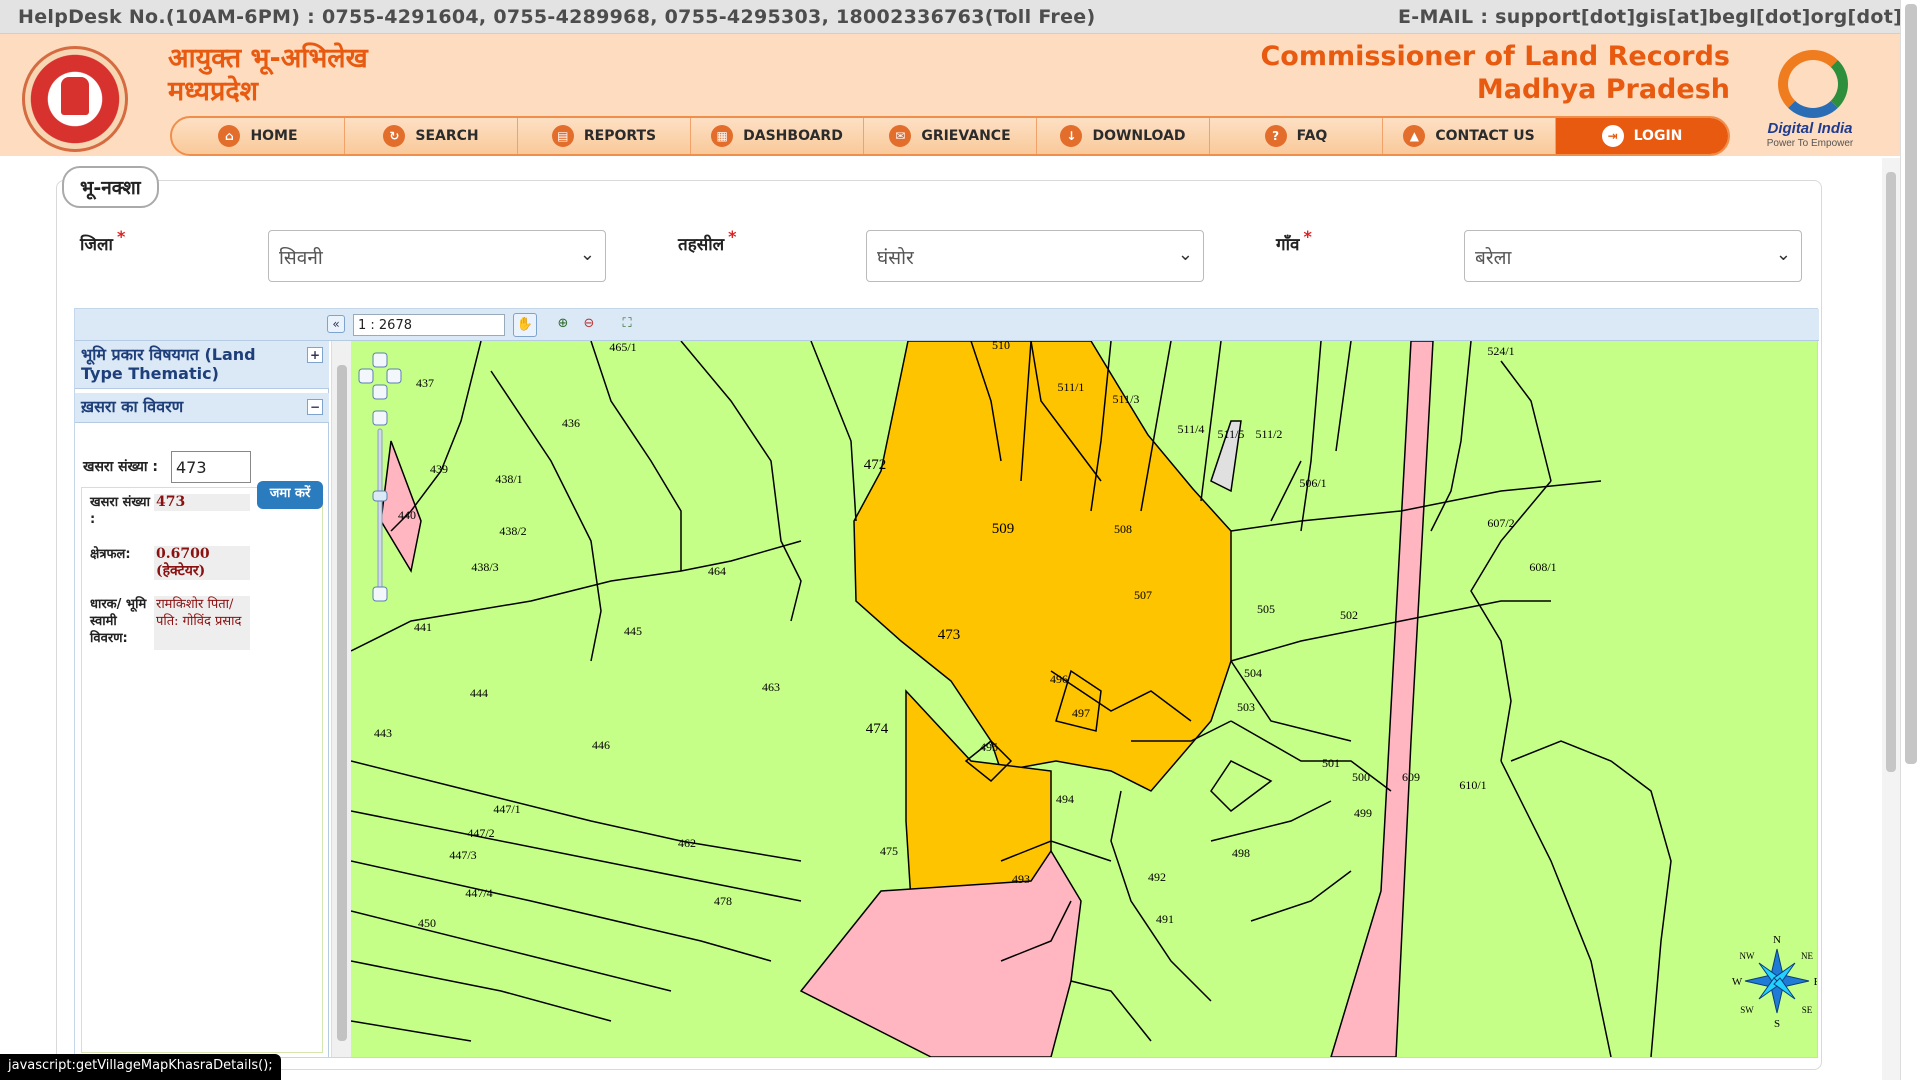 The image size is (1920, 1080). Describe the element at coordinates (480, 833) in the screenshot. I see `parcel-label-447-2: 447/2` at that location.